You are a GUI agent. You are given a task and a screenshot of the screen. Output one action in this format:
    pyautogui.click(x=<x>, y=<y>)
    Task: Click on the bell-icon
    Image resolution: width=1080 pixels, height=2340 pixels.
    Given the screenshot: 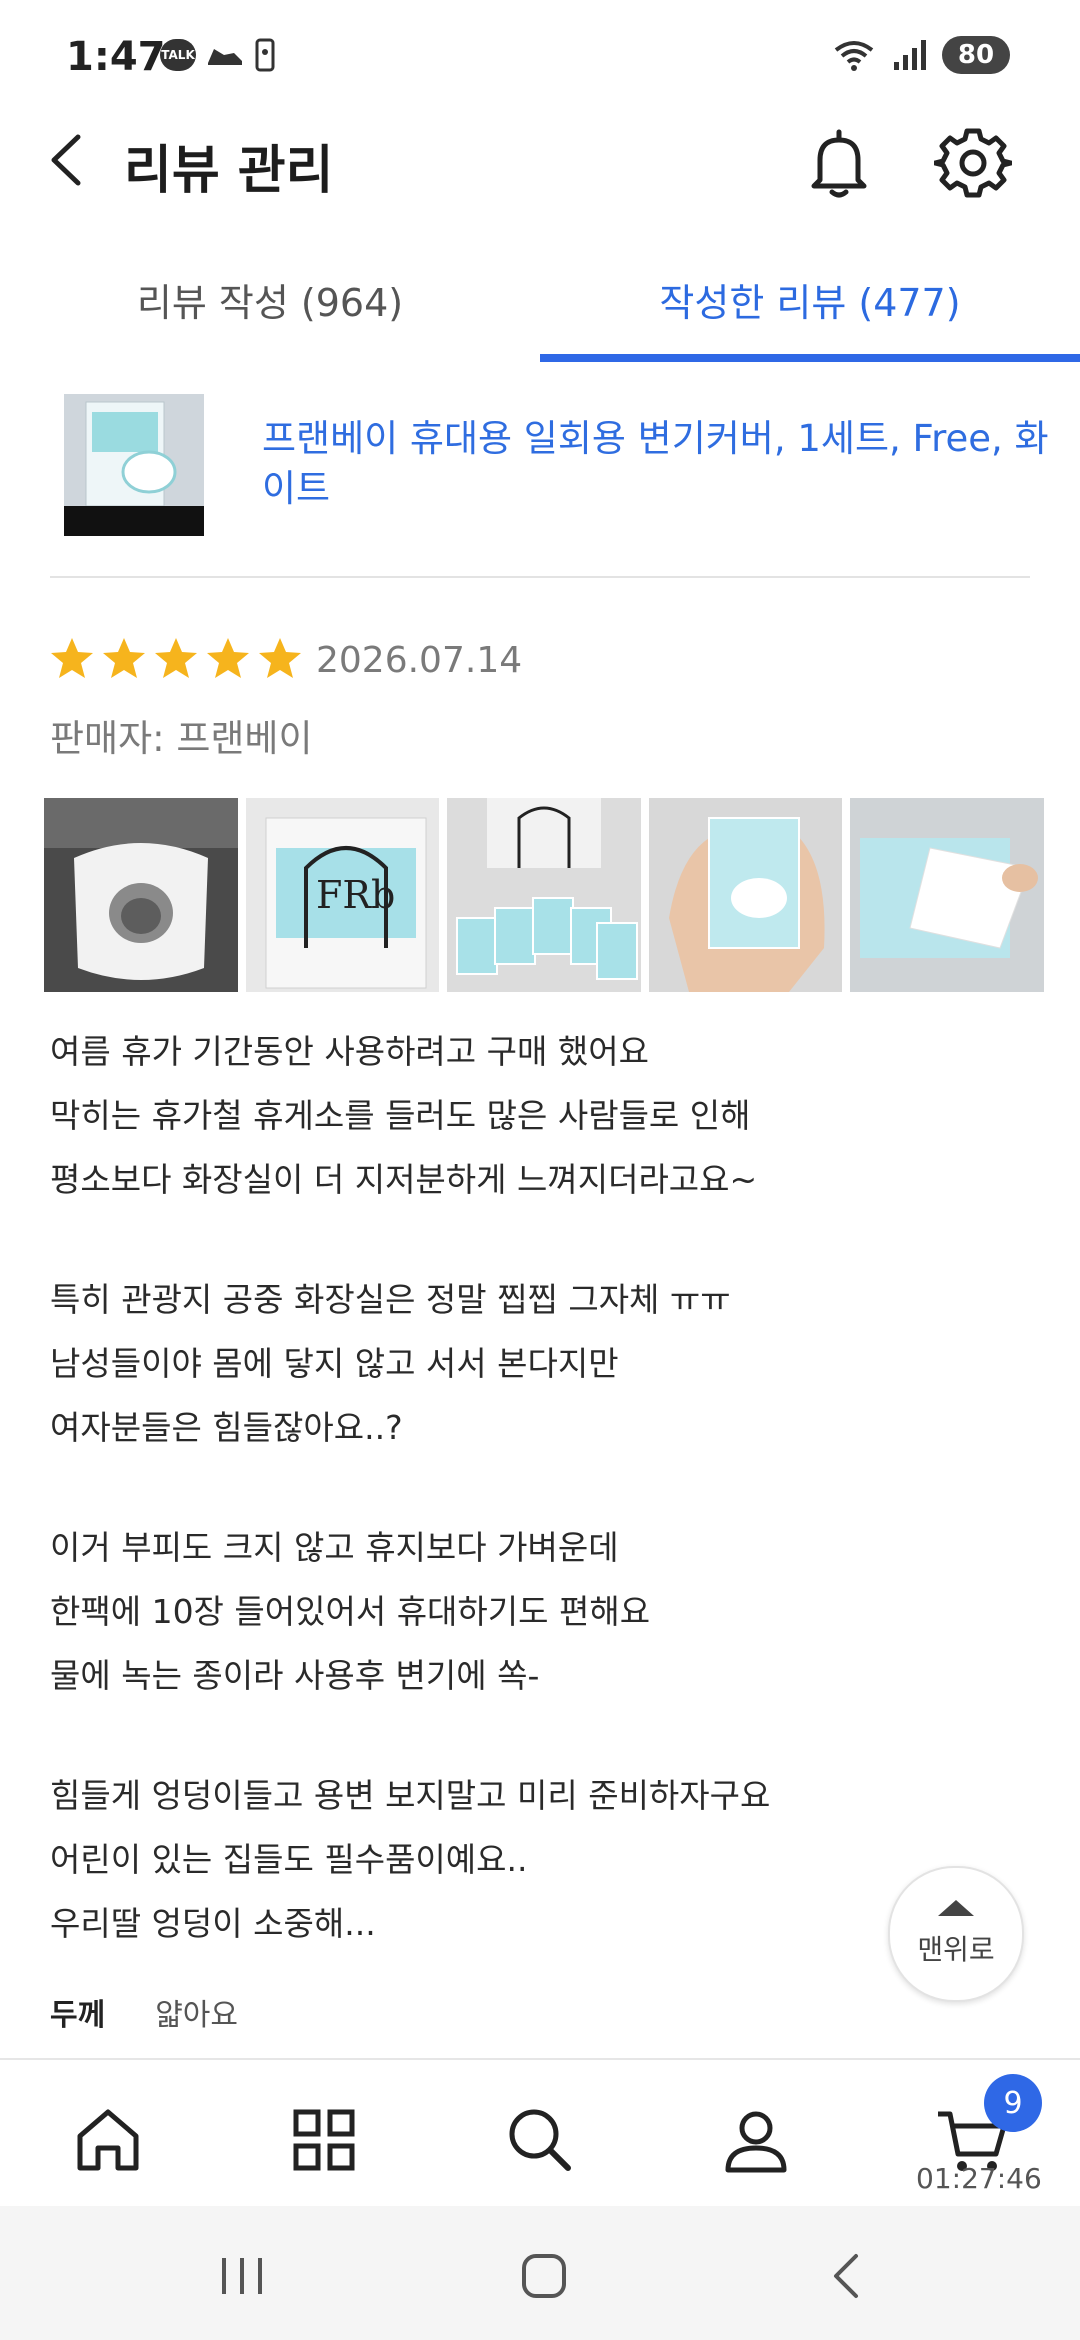 What is the action you would take?
    pyautogui.click(x=839, y=163)
    